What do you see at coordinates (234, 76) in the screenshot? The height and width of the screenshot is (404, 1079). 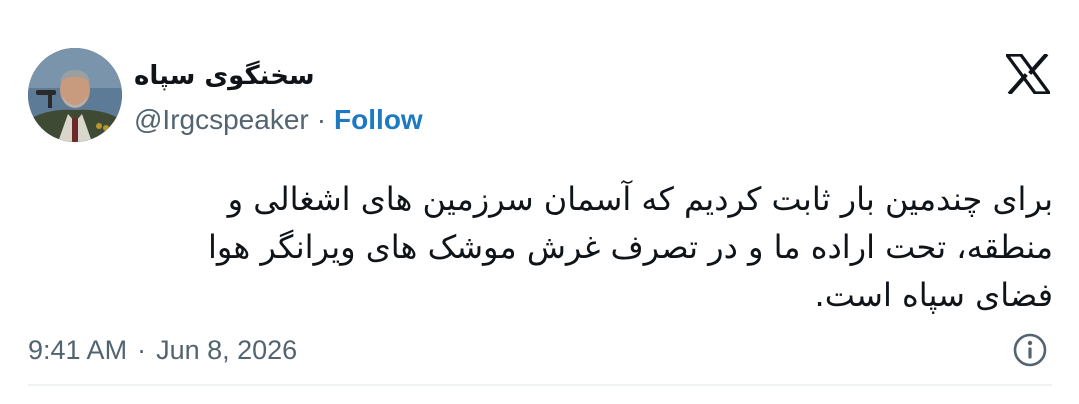 I see `display-name: سخنگوی سپاه` at bounding box center [234, 76].